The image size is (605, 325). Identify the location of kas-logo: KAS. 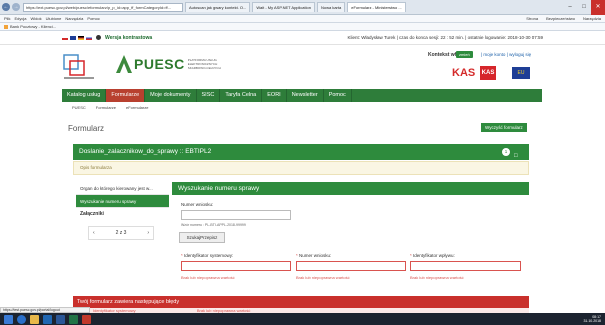
(464, 73).